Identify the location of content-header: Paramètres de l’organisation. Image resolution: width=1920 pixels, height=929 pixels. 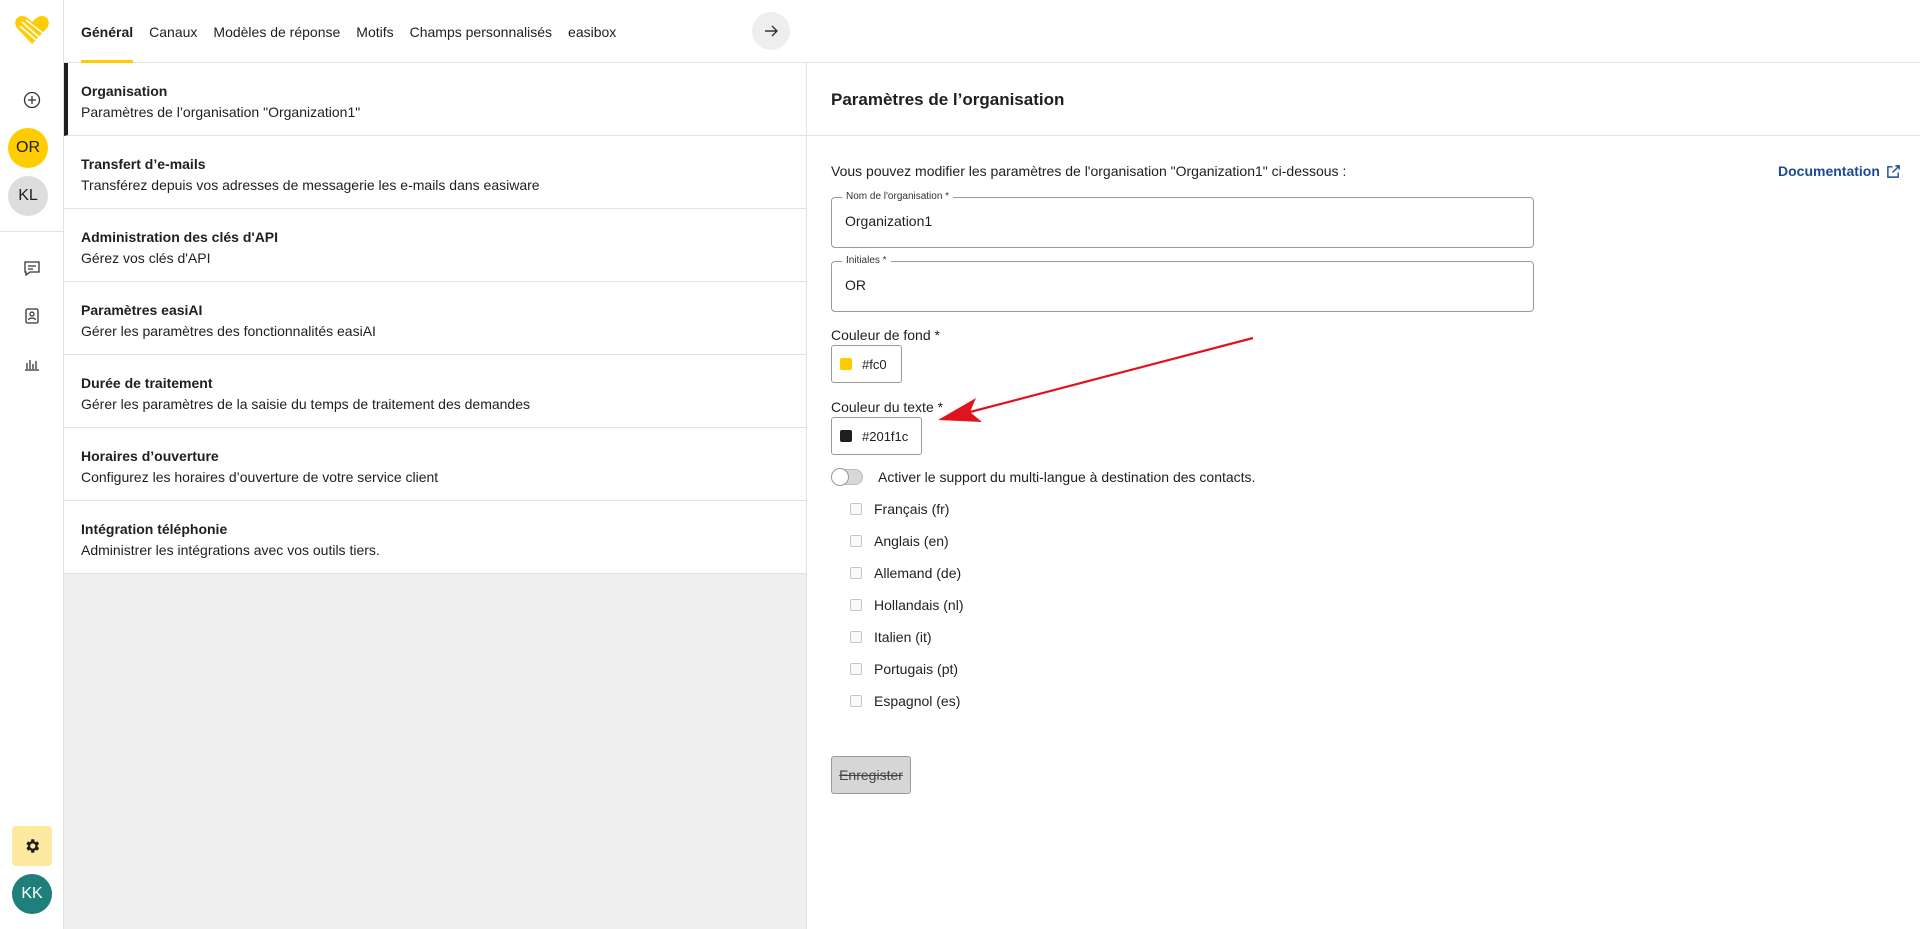
(1363, 99).